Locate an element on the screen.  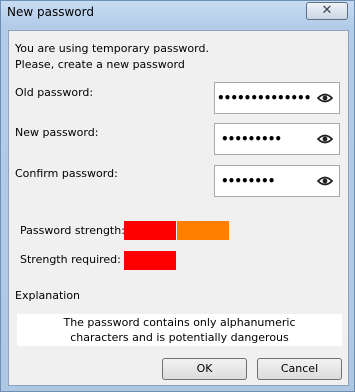
cancel-button: Cancel is located at coordinates (299, 369).